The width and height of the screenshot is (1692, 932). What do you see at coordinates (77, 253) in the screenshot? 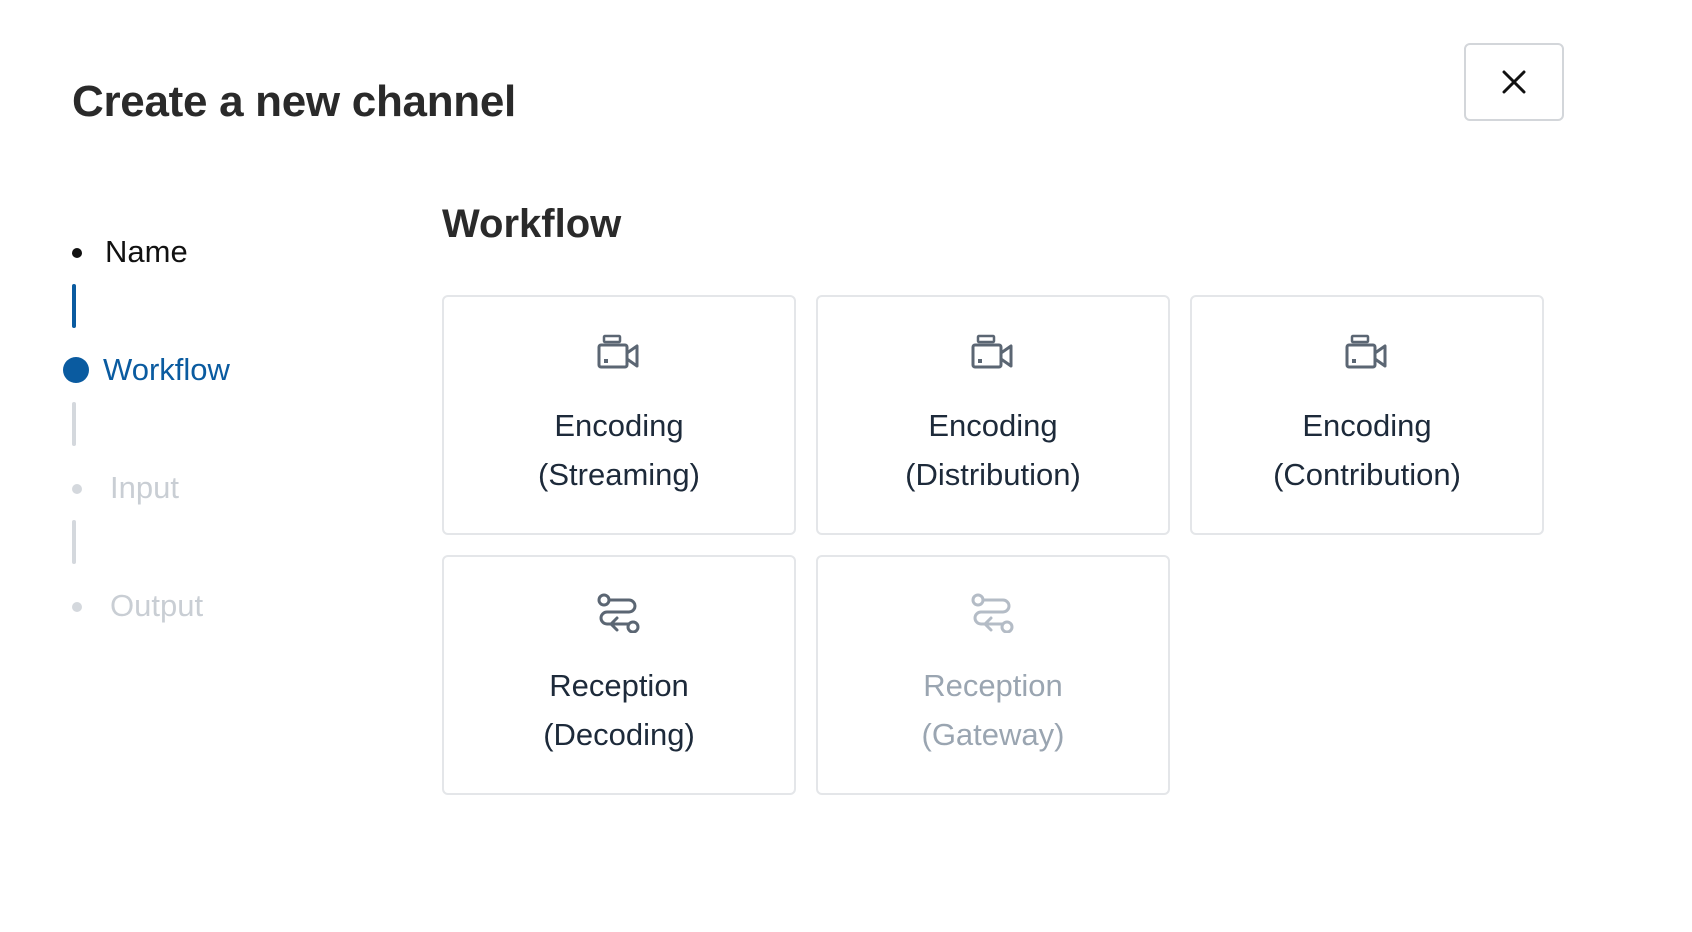
I see `step-name-dot` at bounding box center [77, 253].